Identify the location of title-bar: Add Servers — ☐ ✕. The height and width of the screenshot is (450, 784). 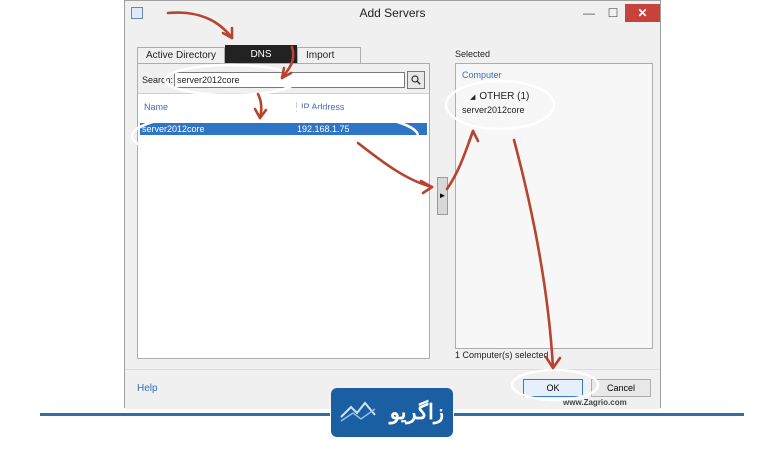
(392, 14).